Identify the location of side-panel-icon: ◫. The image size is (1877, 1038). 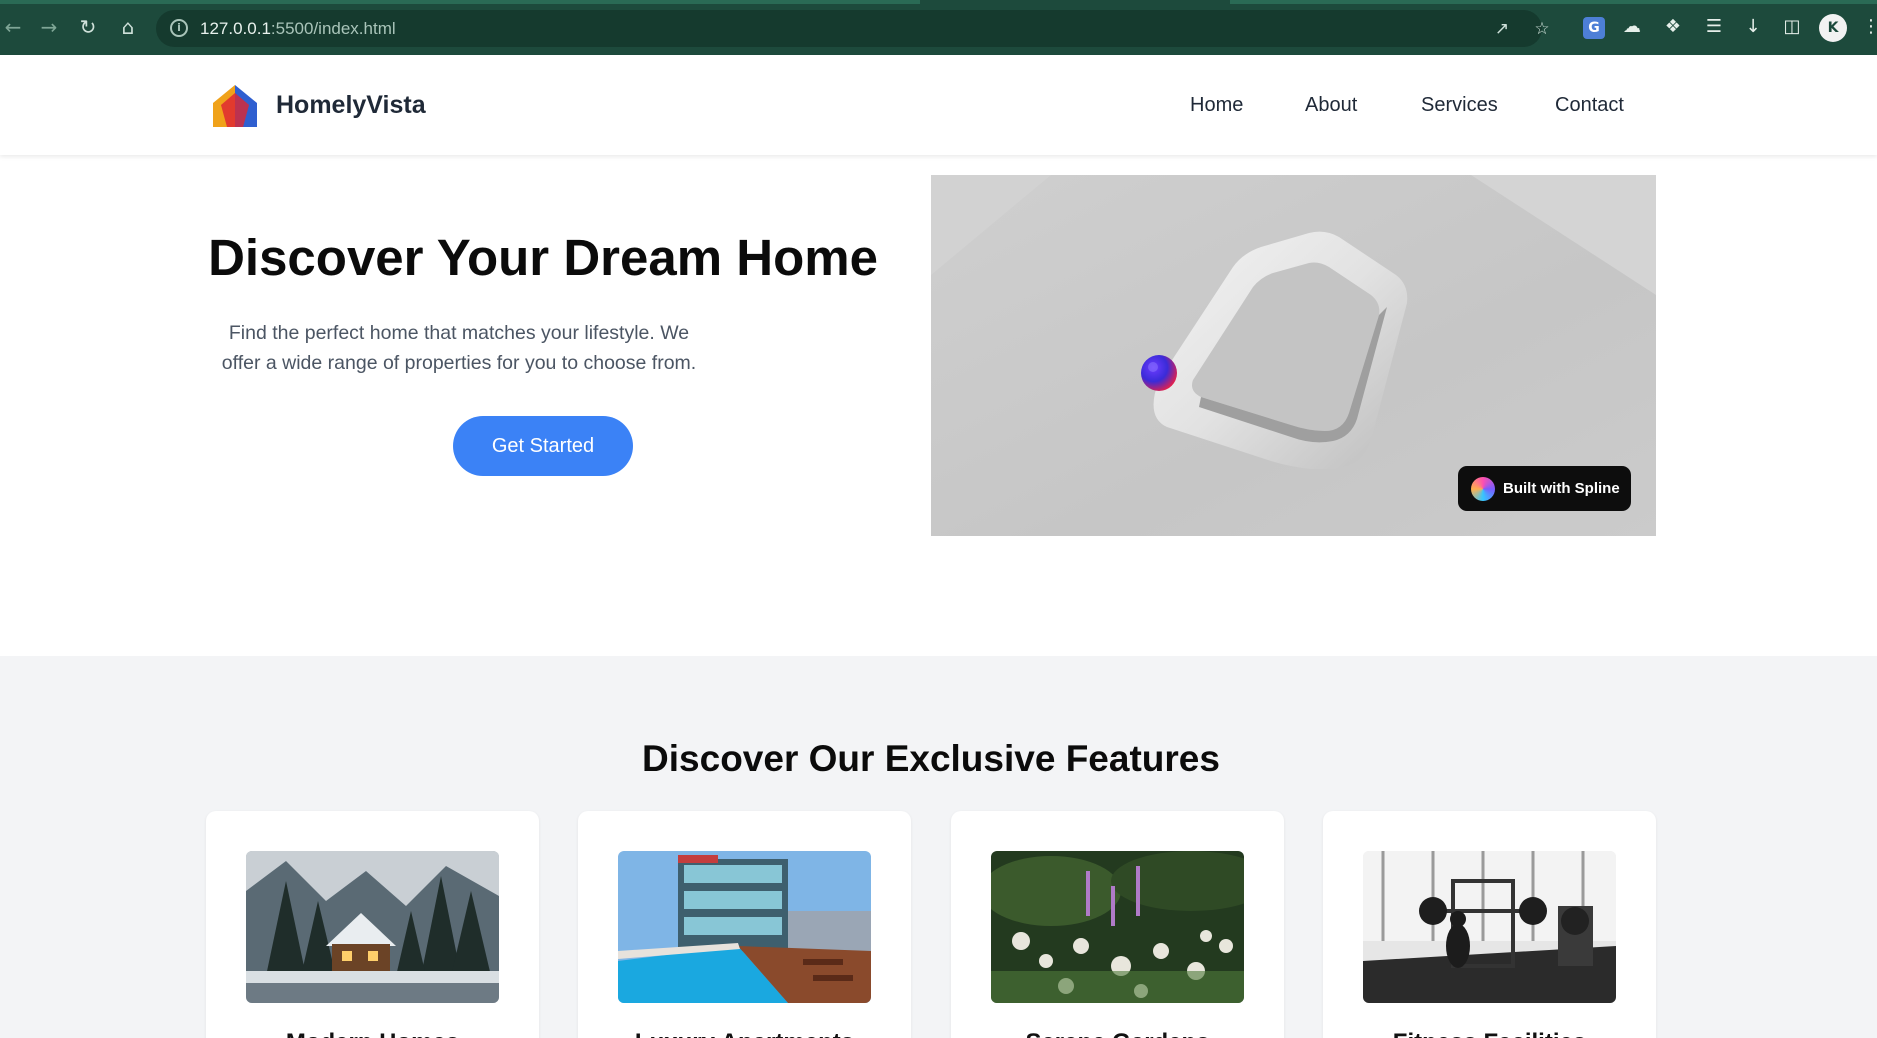
(1792, 27).